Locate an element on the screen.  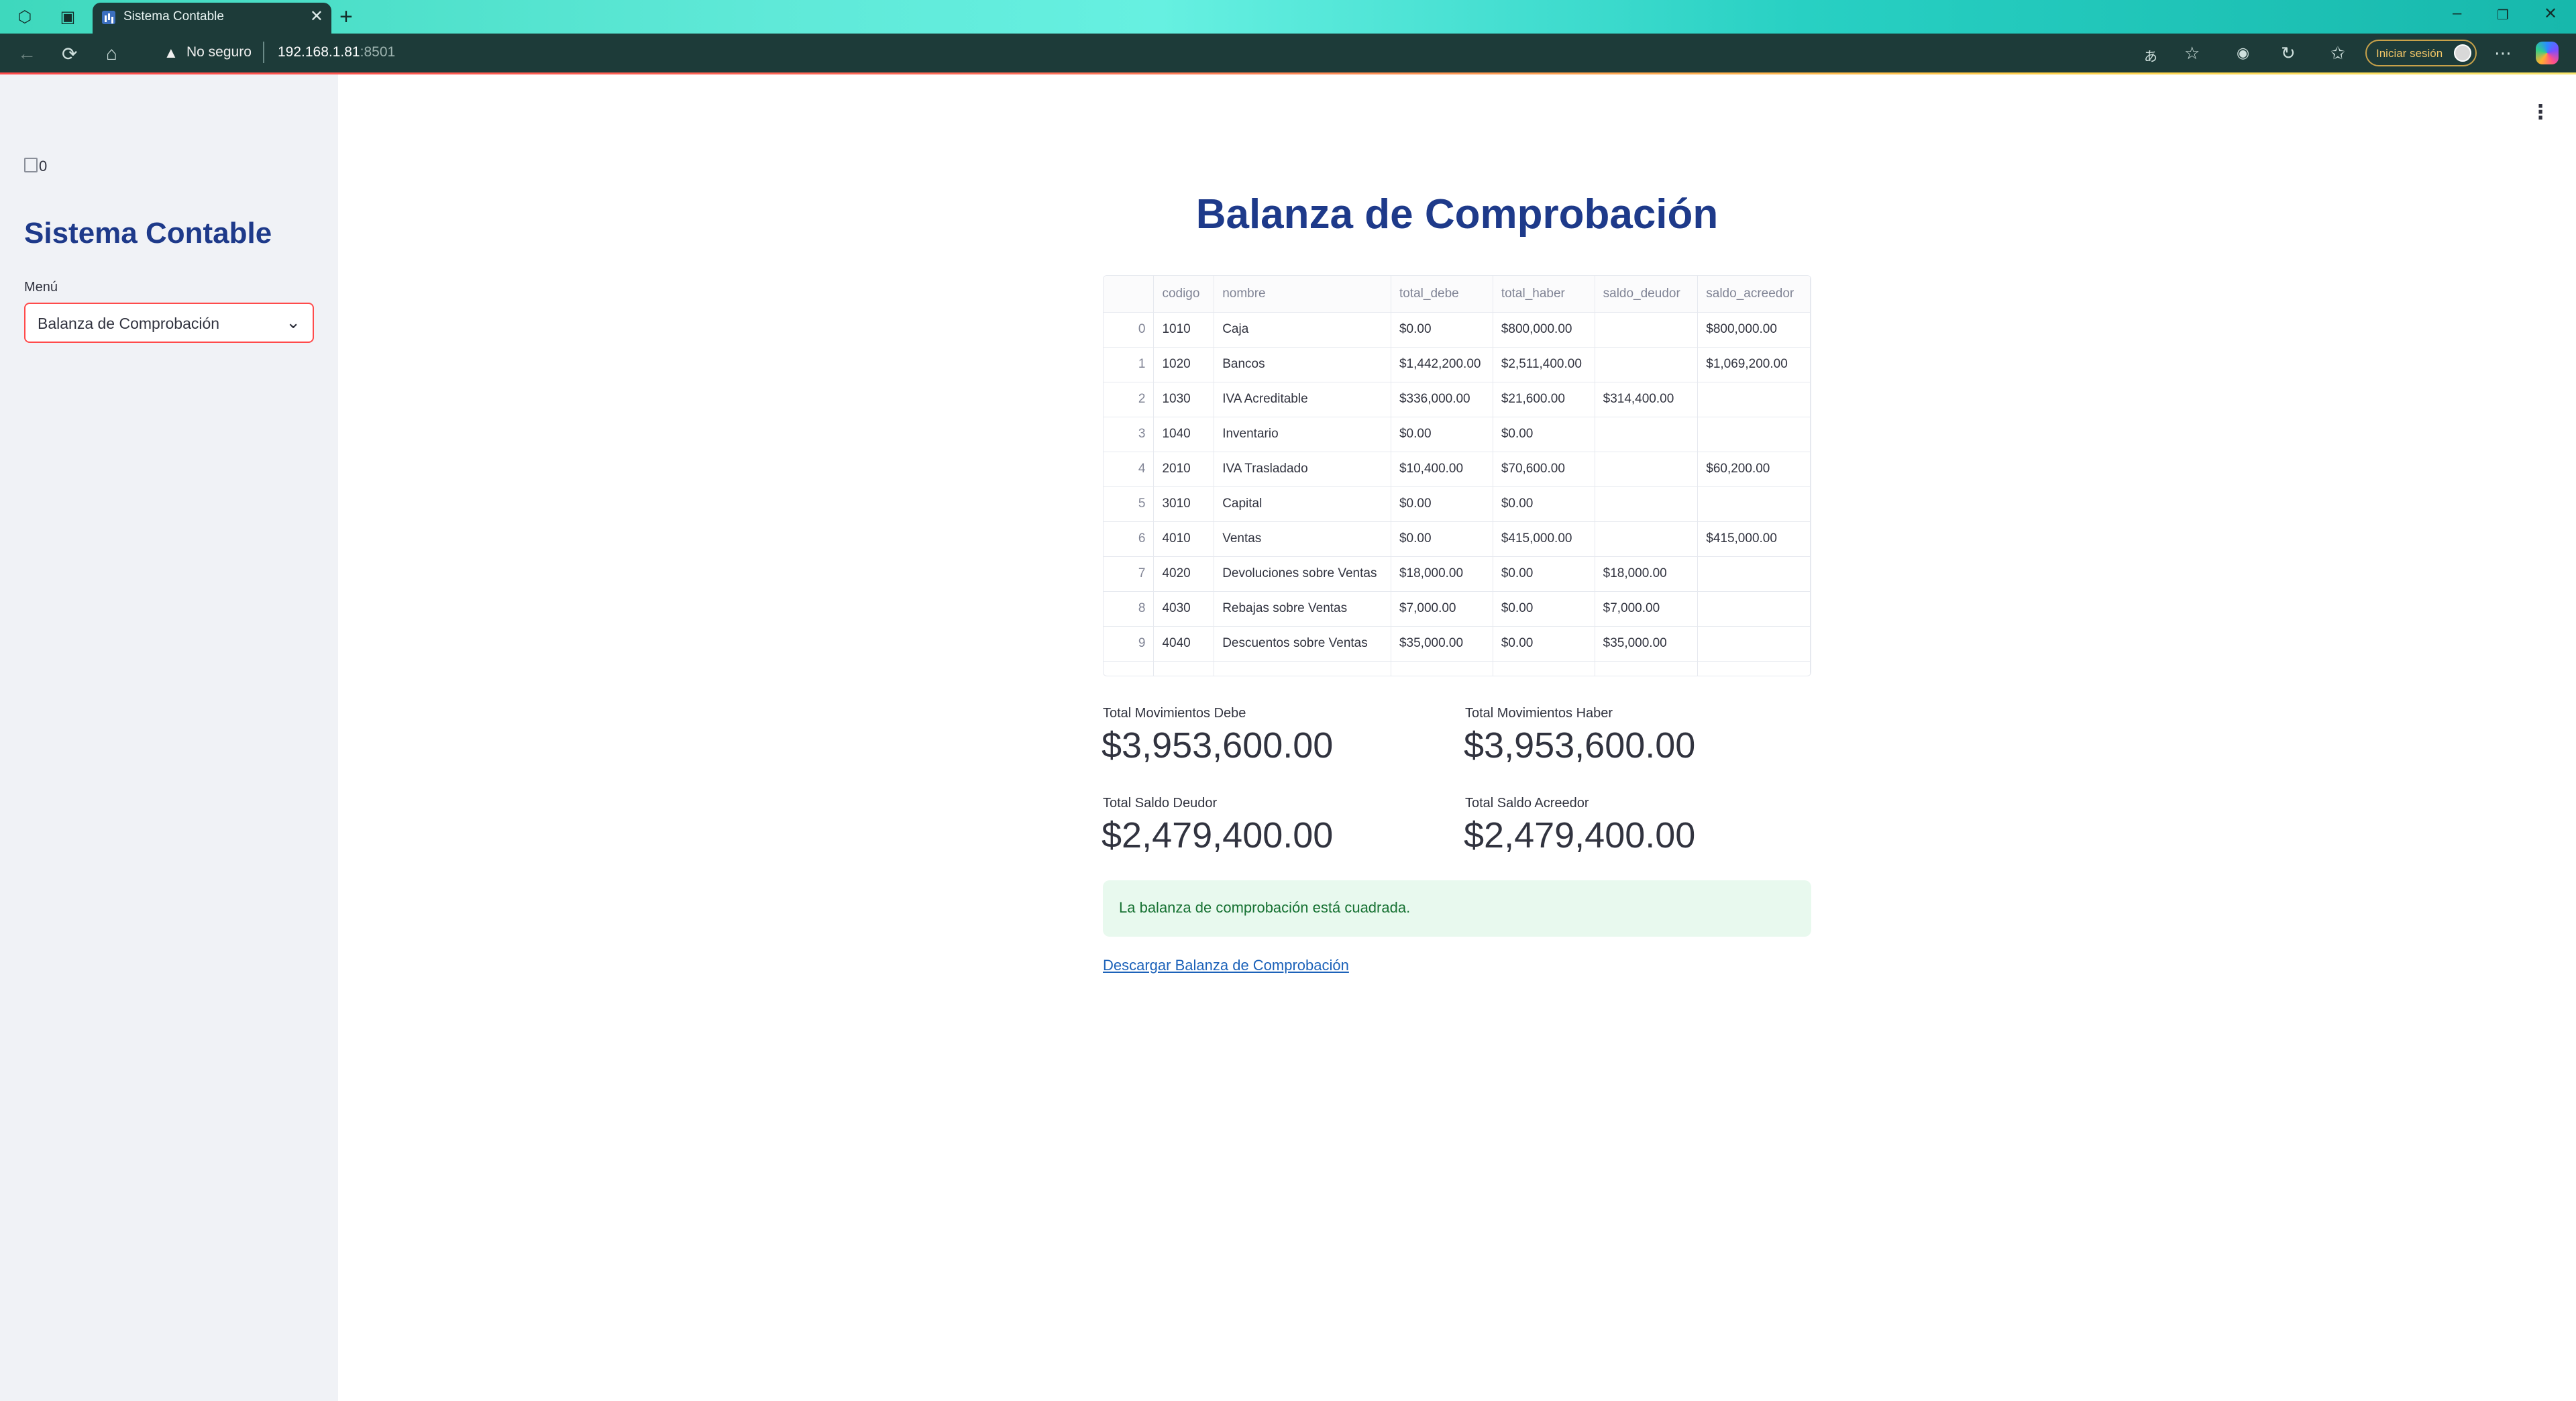
row-index: 7 is located at coordinates (1129, 574).